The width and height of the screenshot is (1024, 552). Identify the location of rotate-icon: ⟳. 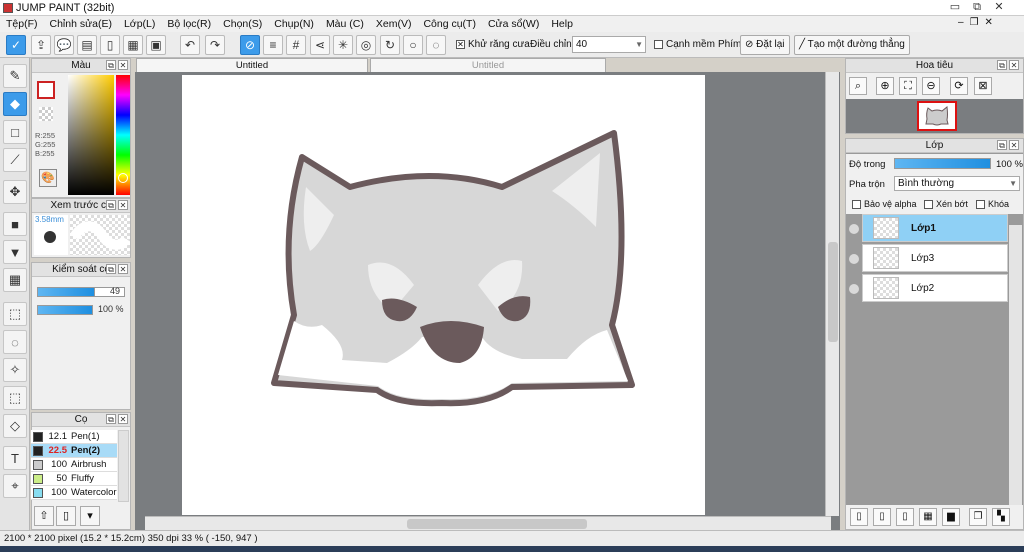
(959, 86).